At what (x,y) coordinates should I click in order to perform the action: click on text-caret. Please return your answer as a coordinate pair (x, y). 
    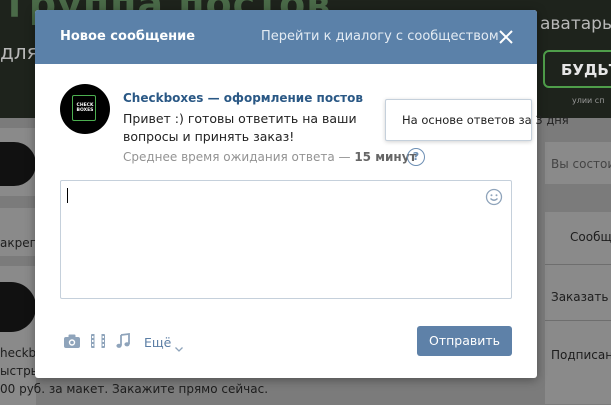
    Looking at the image, I should click on (67, 195).